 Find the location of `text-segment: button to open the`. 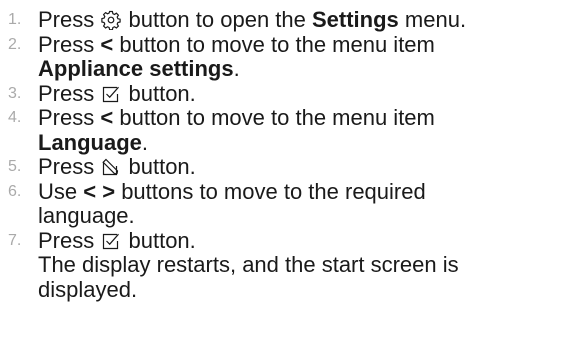

text-segment: button to open the is located at coordinates (217, 19).